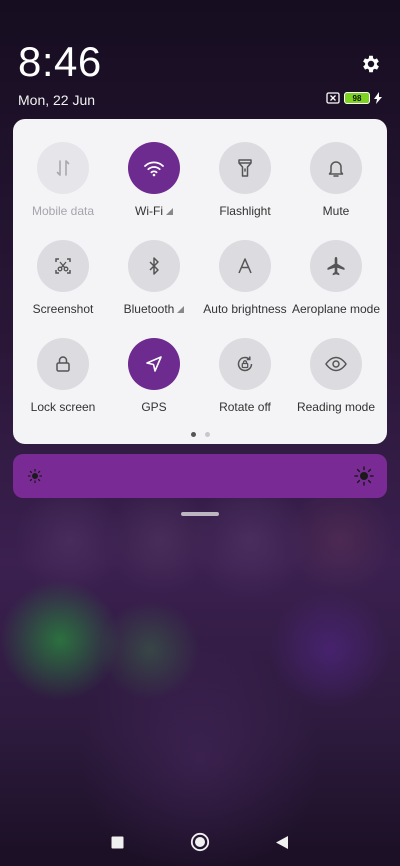 This screenshot has height=866, width=400. I want to click on tile-lock-screen: Lock screen, so click(63, 376).